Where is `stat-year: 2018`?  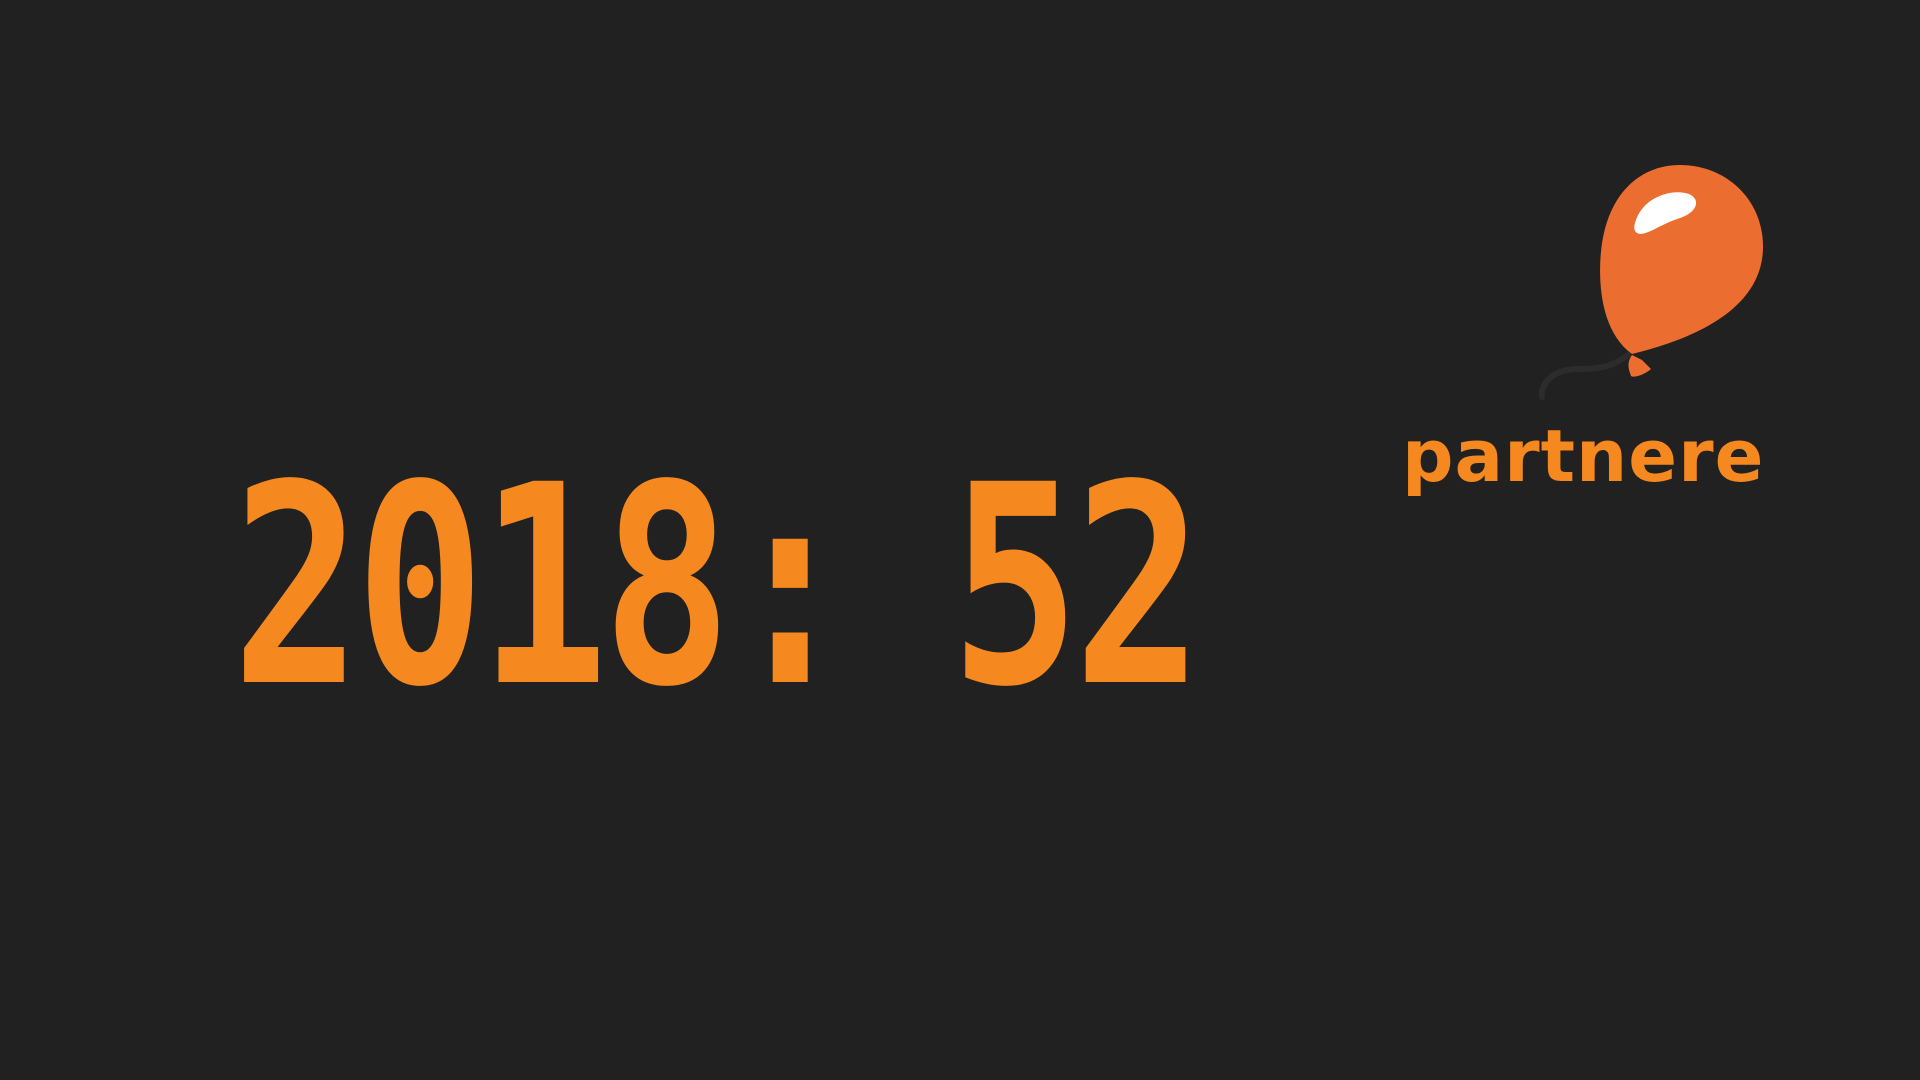
stat-year: 2018 is located at coordinates (482, 587).